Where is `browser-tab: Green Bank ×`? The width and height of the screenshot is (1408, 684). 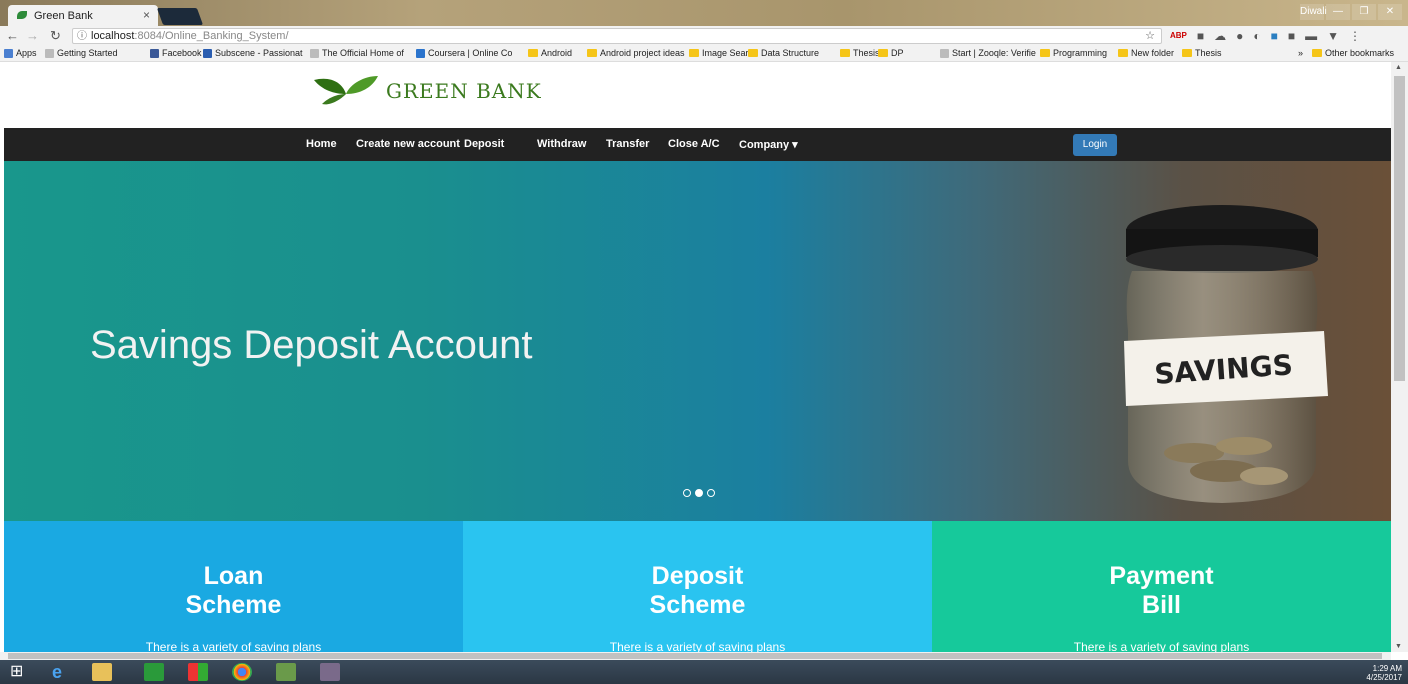
browser-tab: Green Bank × is located at coordinates (83, 15).